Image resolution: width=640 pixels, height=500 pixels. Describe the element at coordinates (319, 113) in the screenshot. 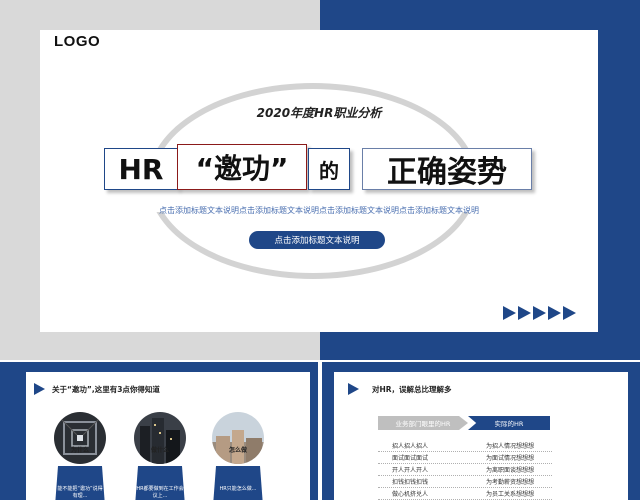

I see `slide-subtitle: 2020年度HR职业分析` at that location.